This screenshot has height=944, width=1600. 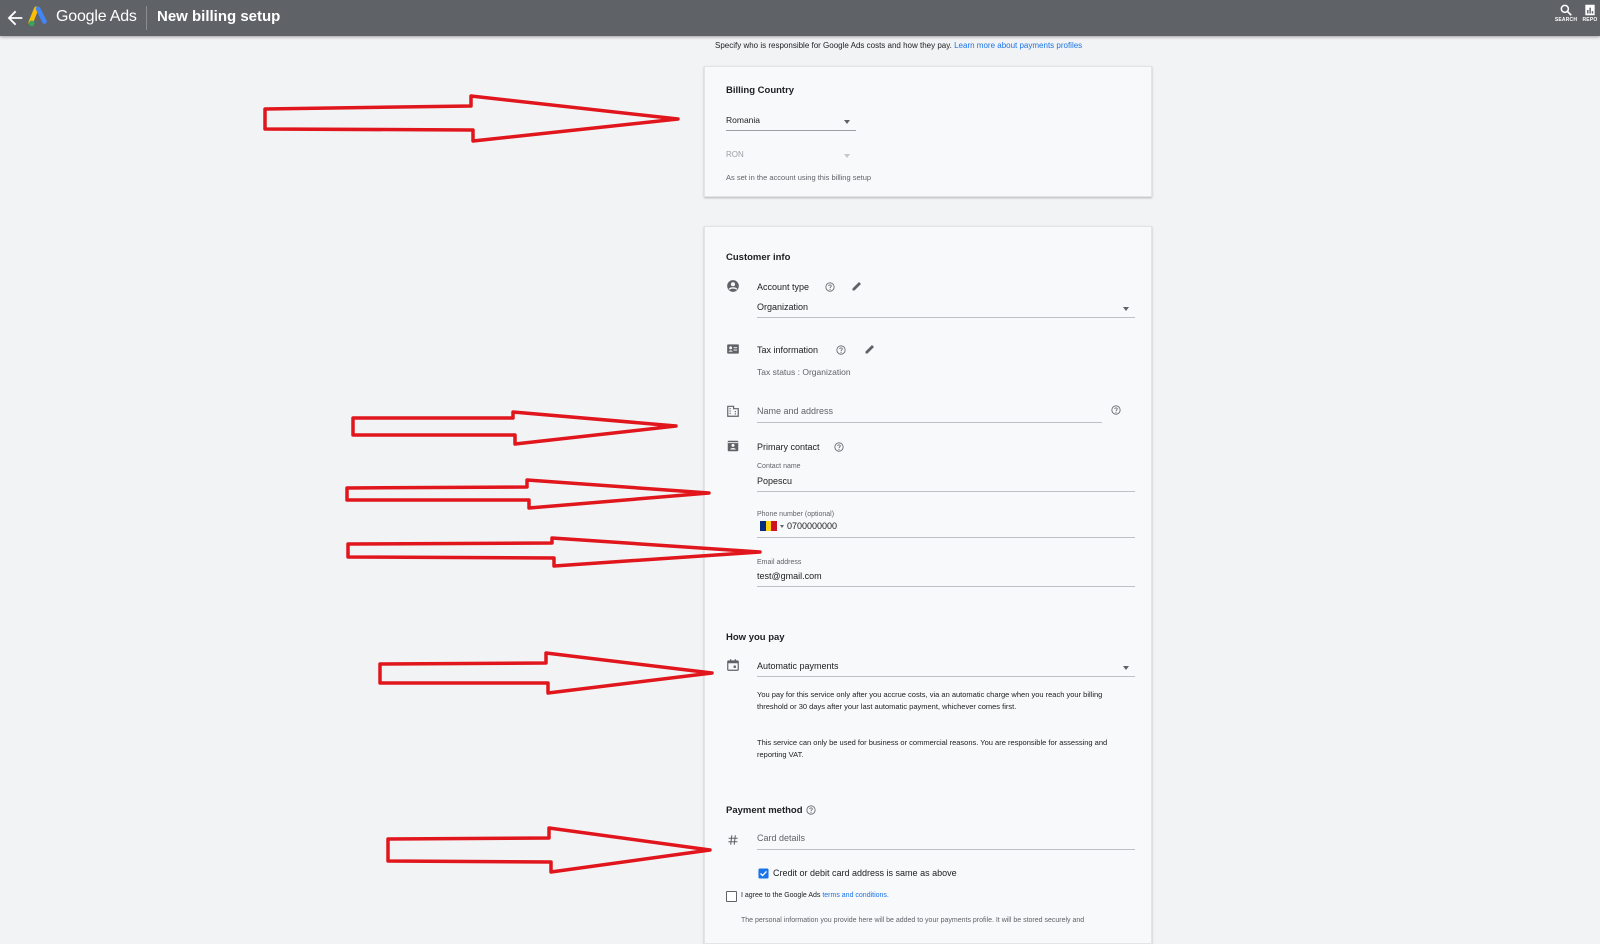 What do you see at coordinates (731, 896) in the screenshot?
I see `checkbox-unchecked-icon` at bounding box center [731, 896].